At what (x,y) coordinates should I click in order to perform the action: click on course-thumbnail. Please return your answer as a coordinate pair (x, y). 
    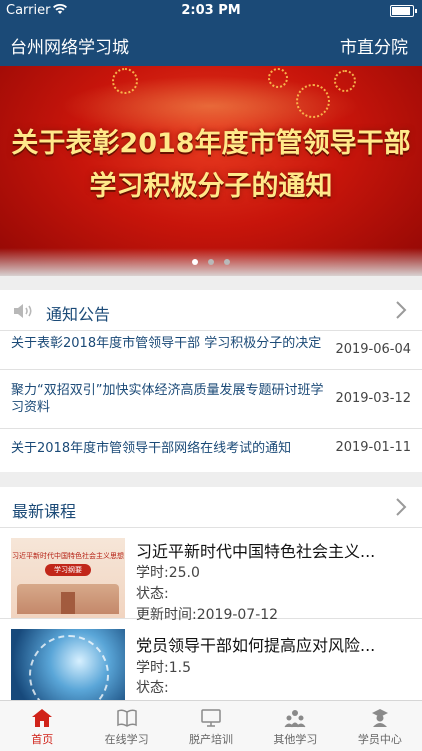
    Looking at the image, I should click on (68, 669).